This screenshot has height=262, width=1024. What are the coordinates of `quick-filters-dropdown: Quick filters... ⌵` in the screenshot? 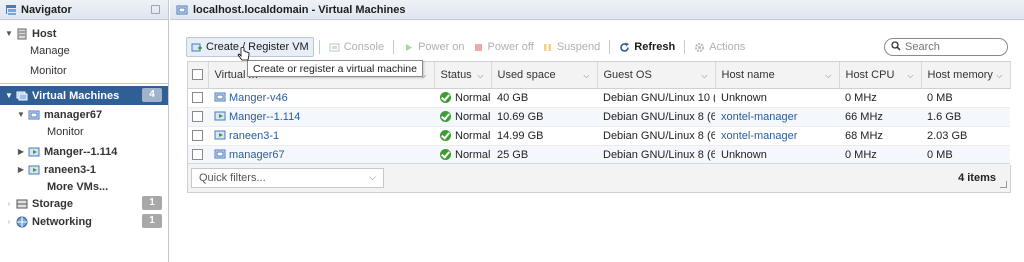 It's located at (287, 178).